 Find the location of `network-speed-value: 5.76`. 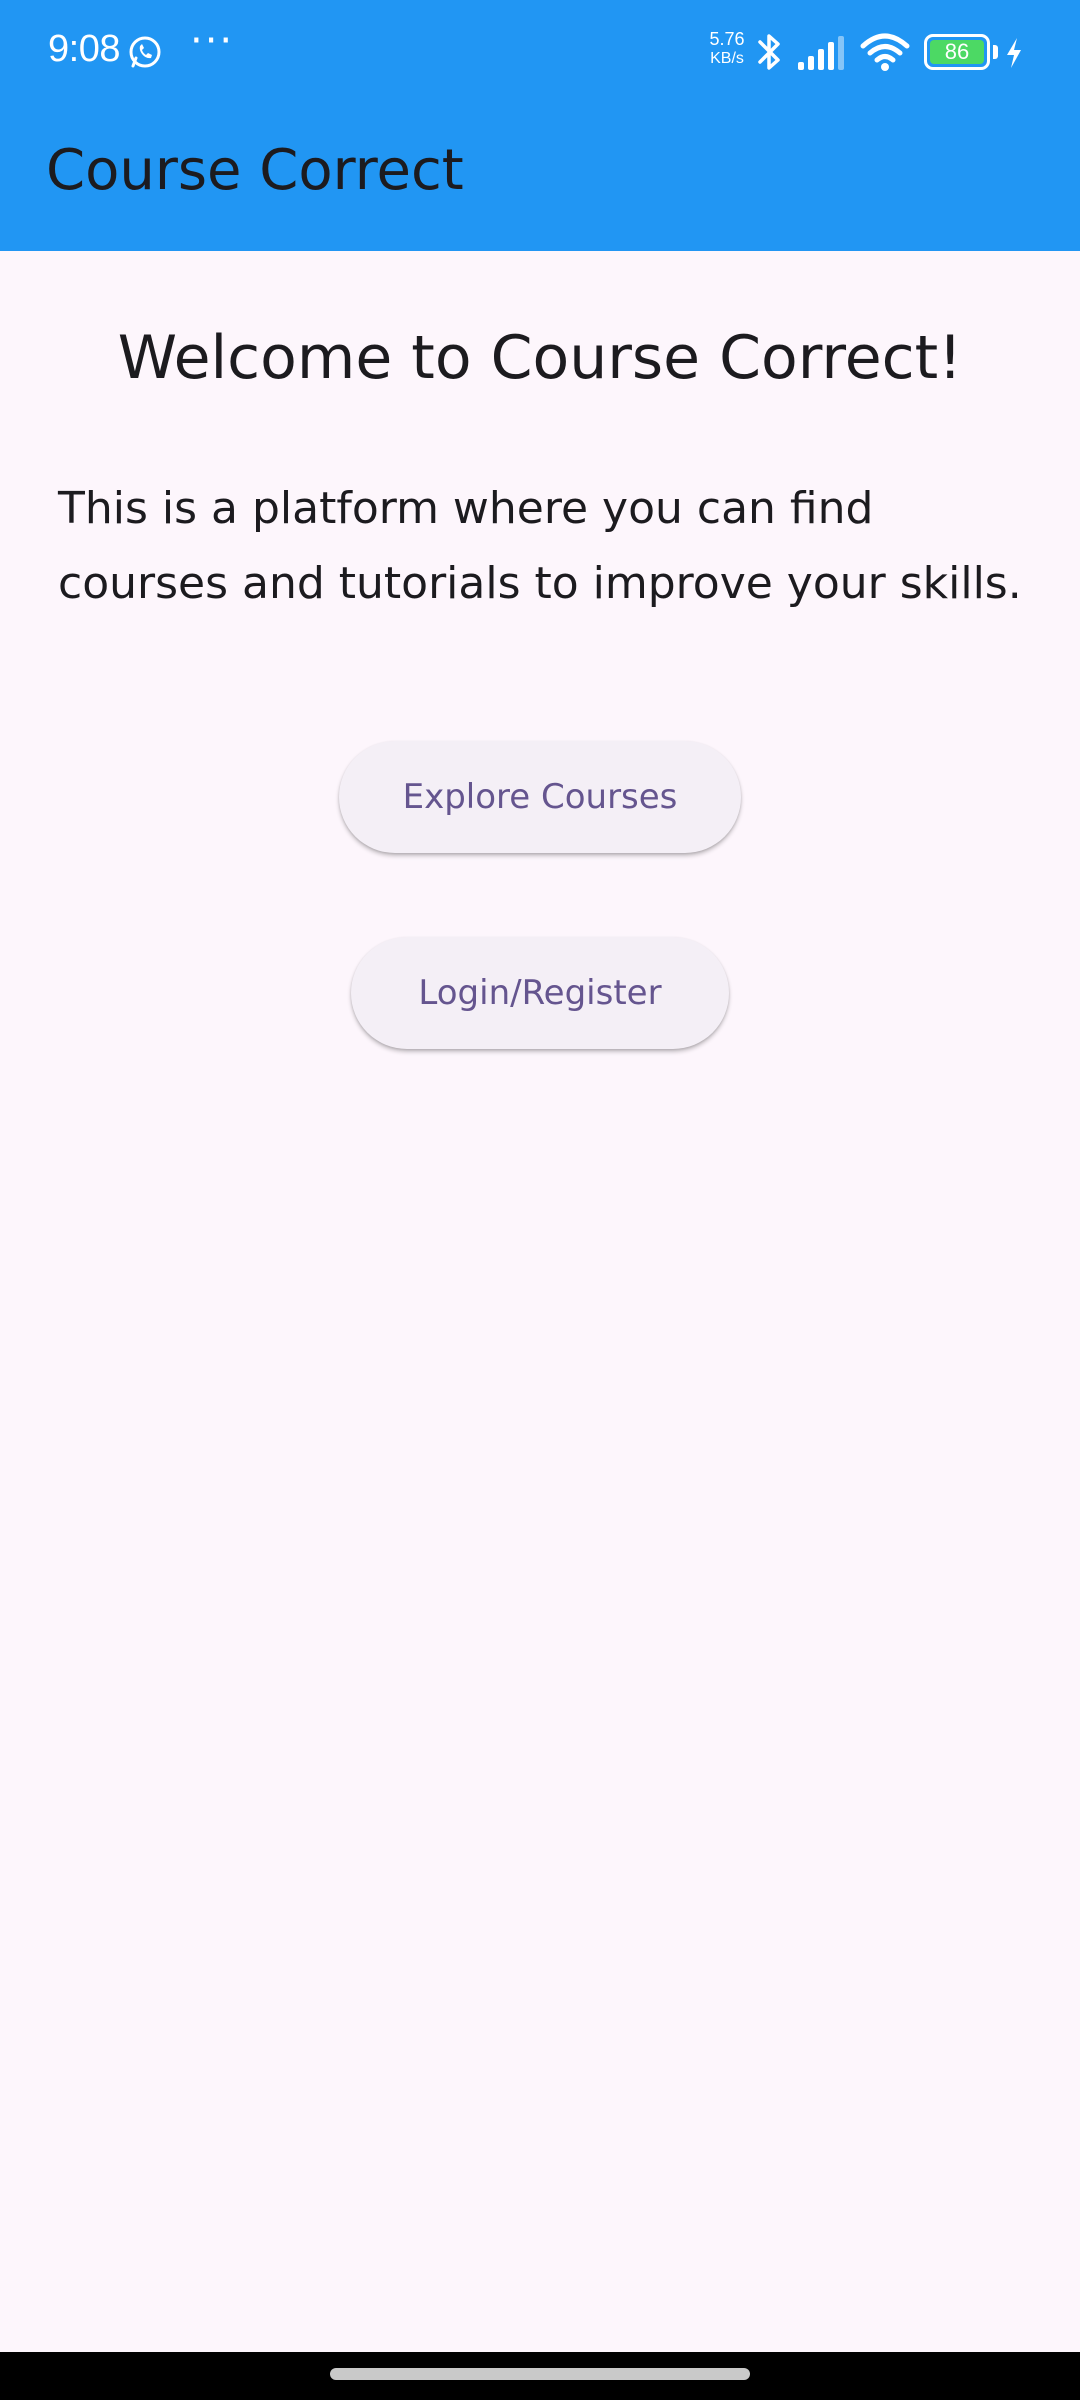

network-speed-value: 5.76 is located at coordinates (727, 39).